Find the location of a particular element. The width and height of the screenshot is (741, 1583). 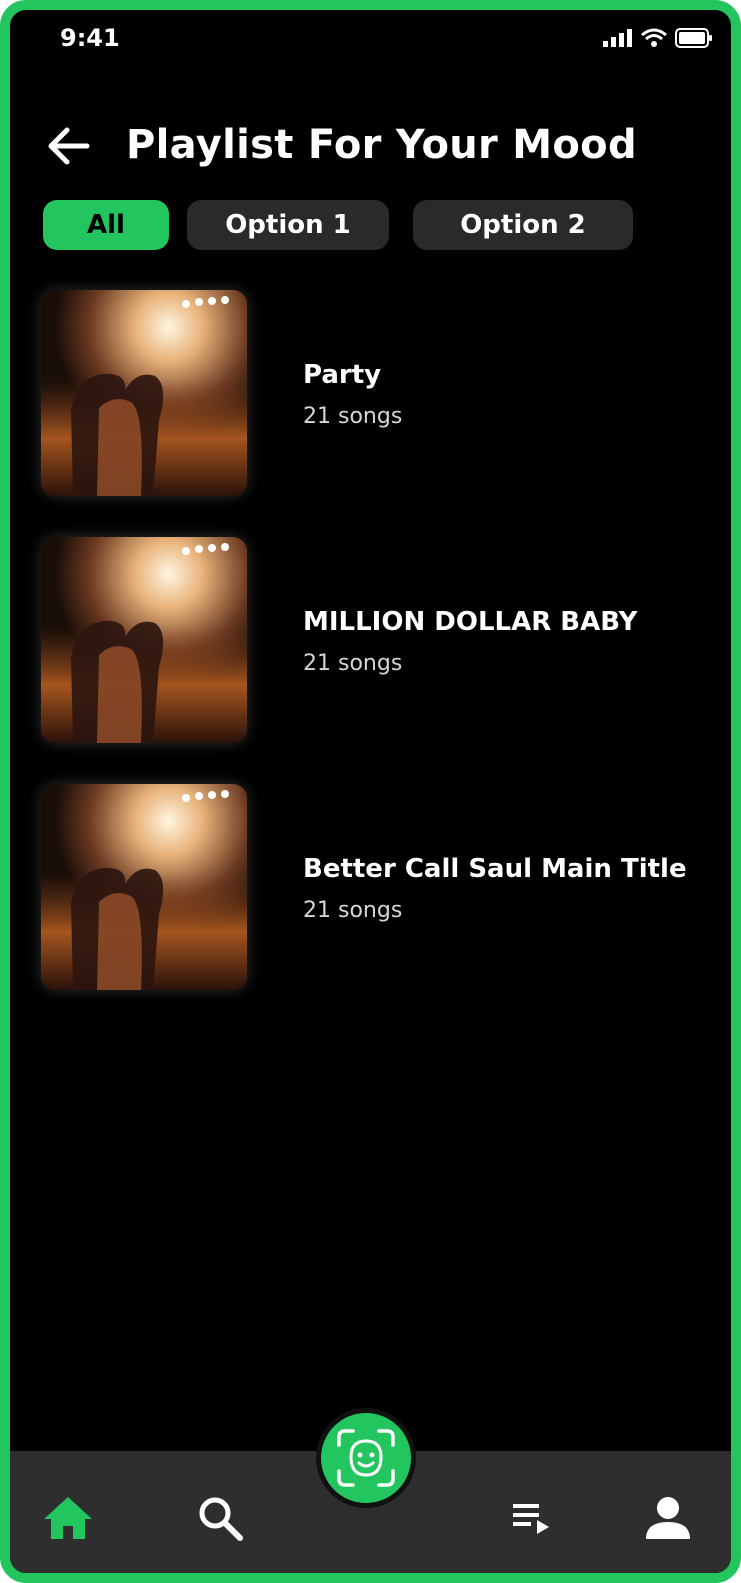

nav-queue is located at coordinates (532, 1518).